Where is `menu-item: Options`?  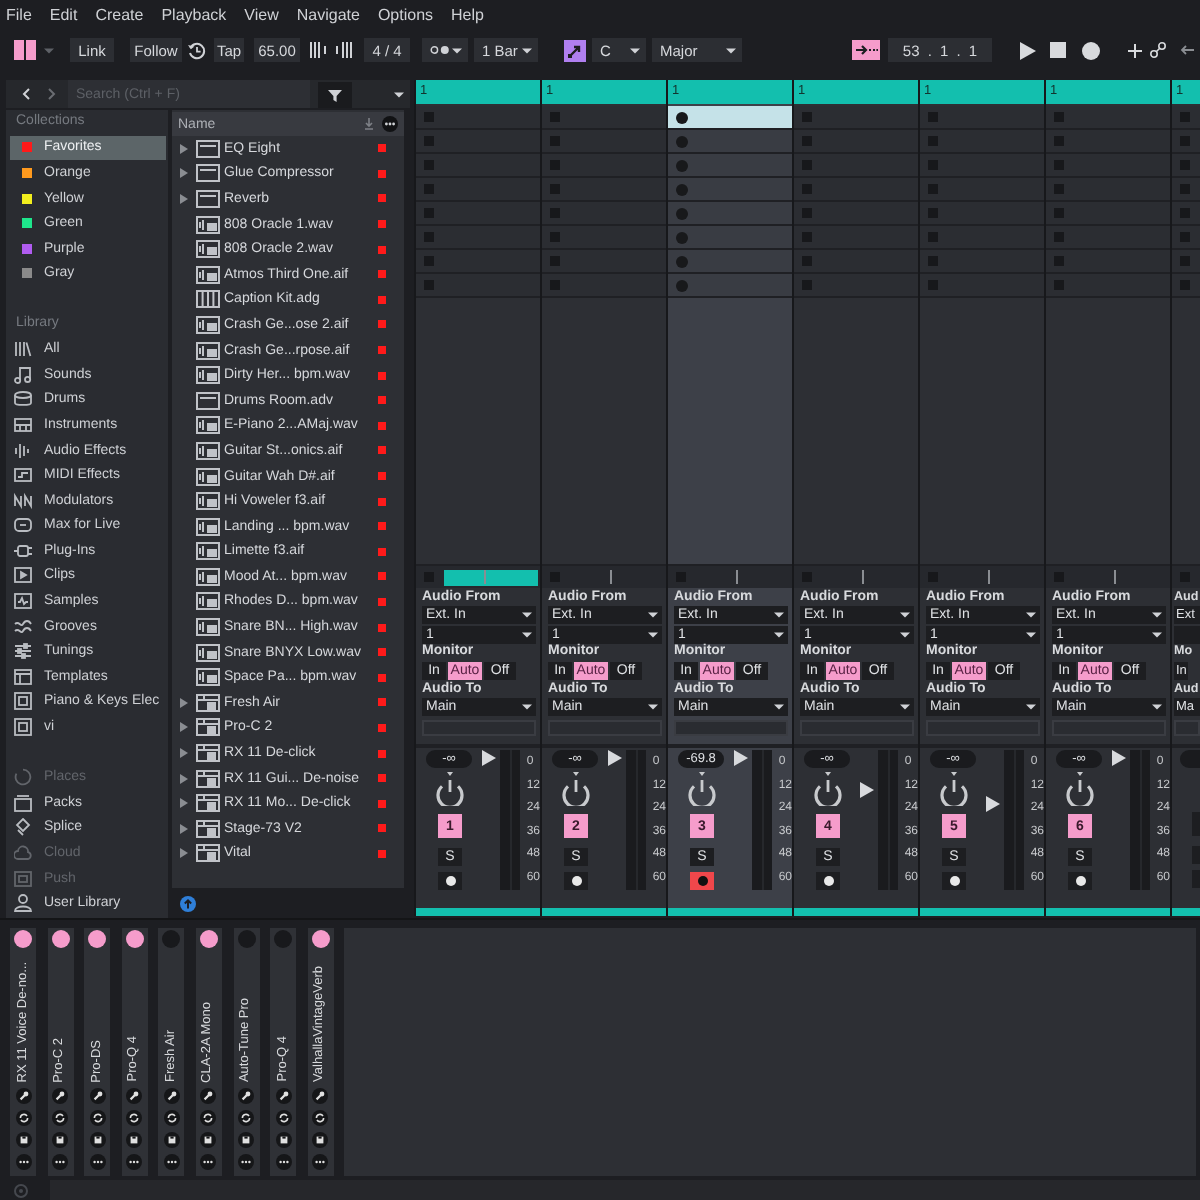 menu-item: Options is located at coordinates (405, 14).